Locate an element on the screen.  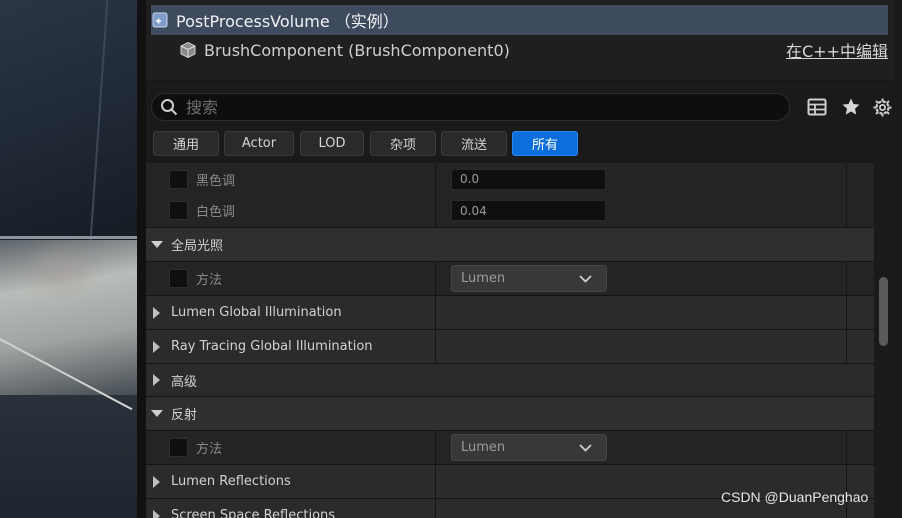
component-brush-row: BrushComponent (BrushComponent0) 在C++中编辑 is located at coordinates (519, 50).